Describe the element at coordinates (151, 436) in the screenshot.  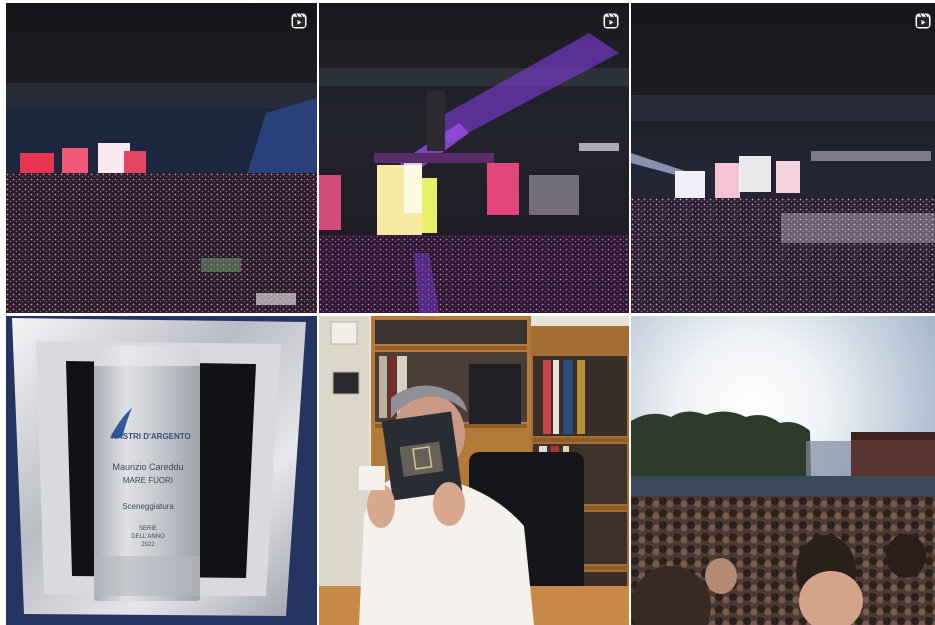
I see `award-brand: NASTRI D'ARGENTO` at that location.